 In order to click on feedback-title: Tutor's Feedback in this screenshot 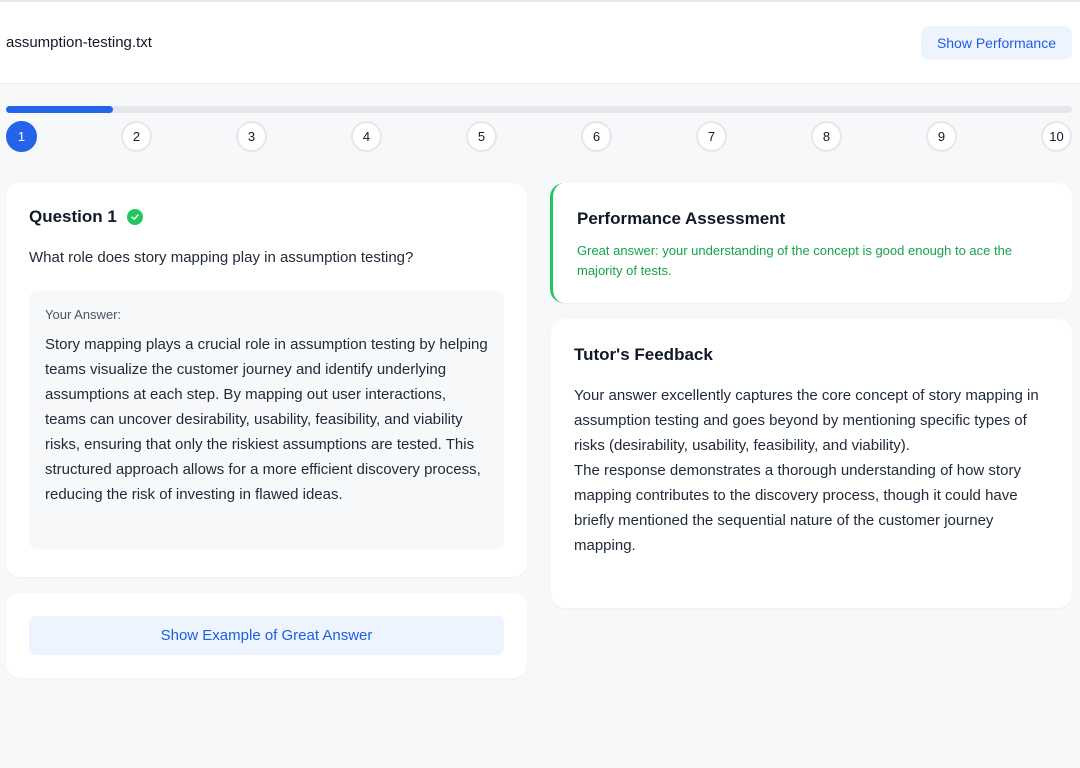, I will do `click(643, 354)`.